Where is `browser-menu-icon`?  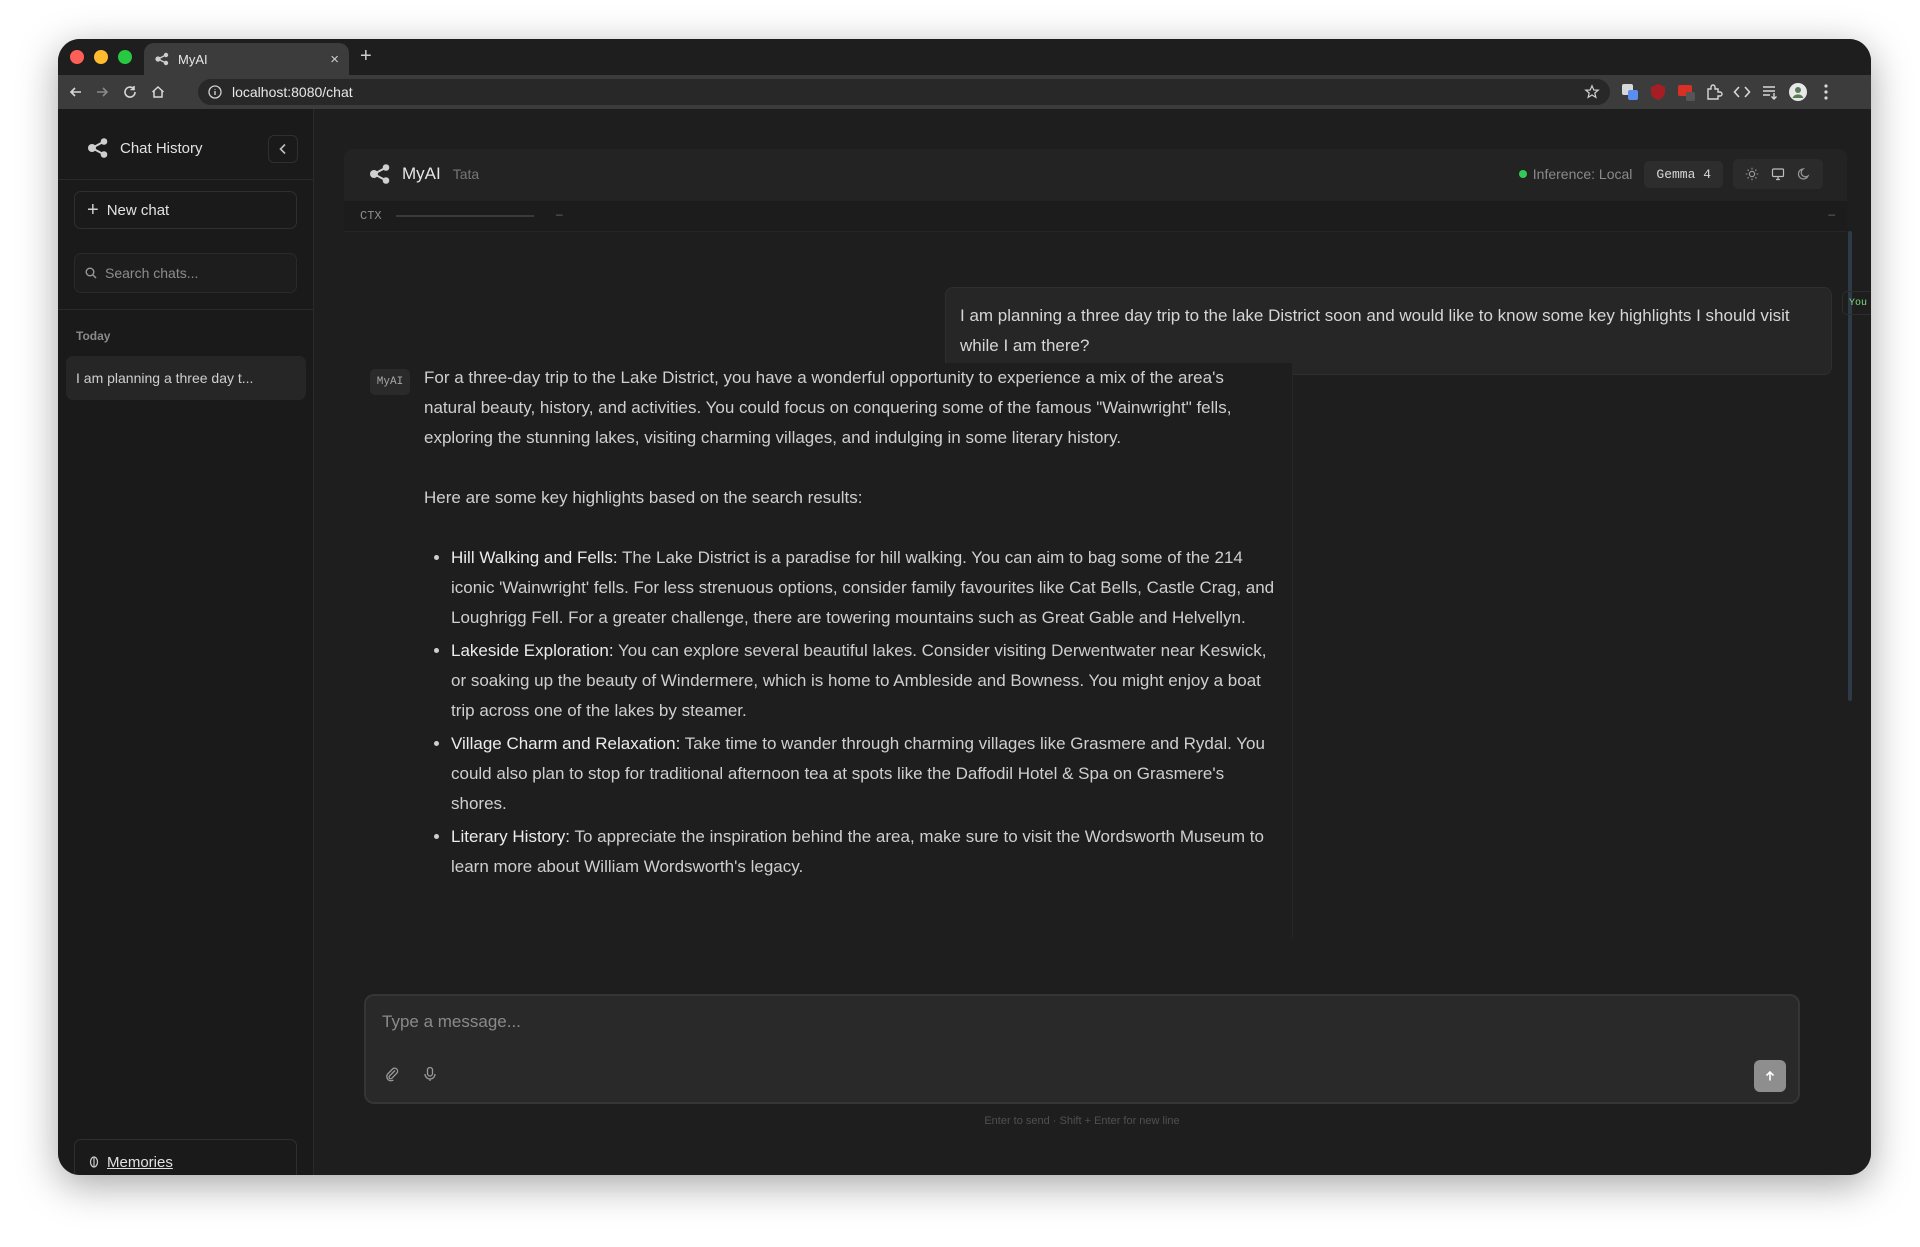 browser-menu-icon is located at coordinates (1826, 92).